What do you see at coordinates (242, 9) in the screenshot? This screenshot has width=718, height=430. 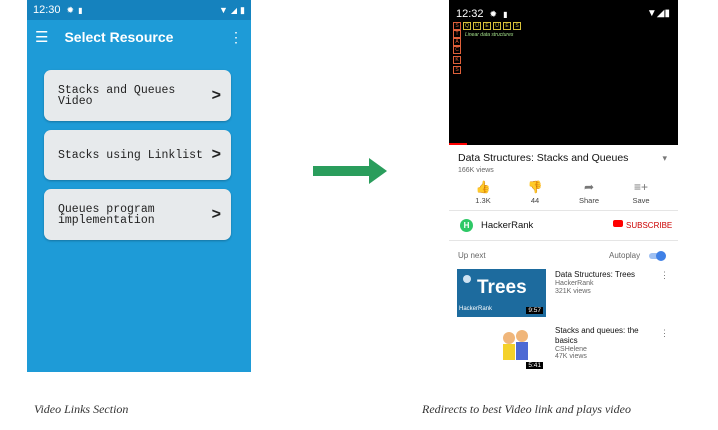 I see `battery-icon: ▮` at bounding box center [242, 9].